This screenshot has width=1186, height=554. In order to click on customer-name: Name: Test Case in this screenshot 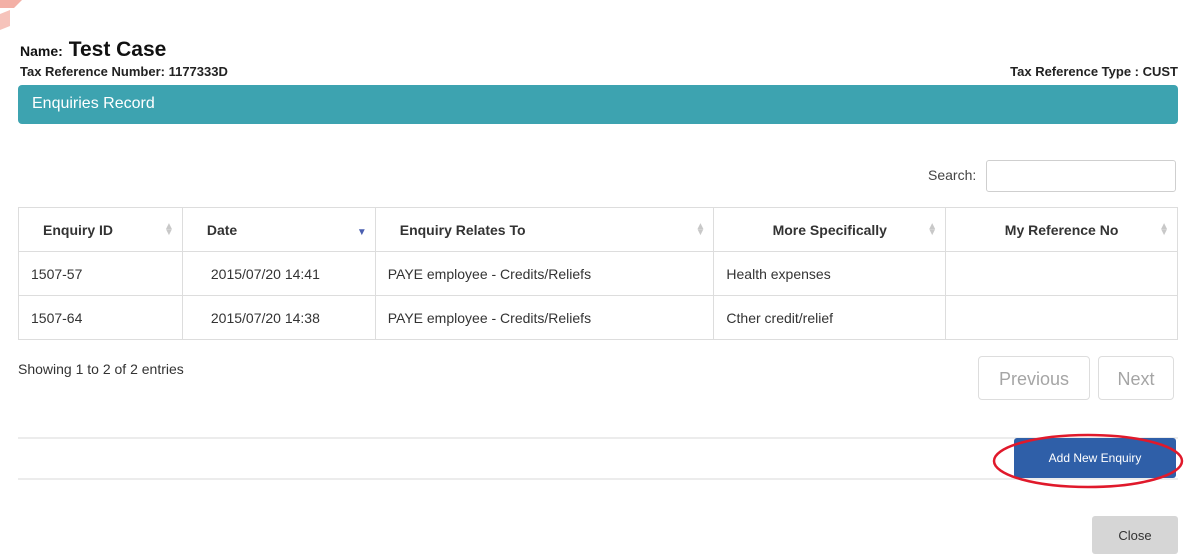, I will do `click(93, 50)`.